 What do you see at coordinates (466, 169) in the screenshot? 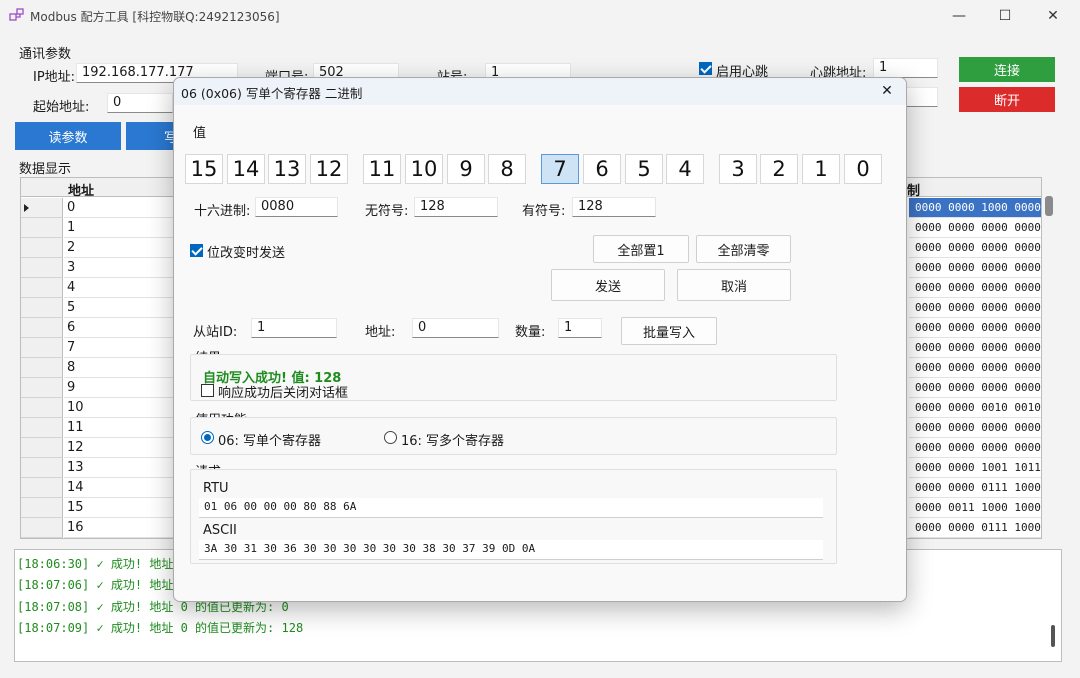
I see `bit-9-toggle: 9` at bounding box center [466, 169].